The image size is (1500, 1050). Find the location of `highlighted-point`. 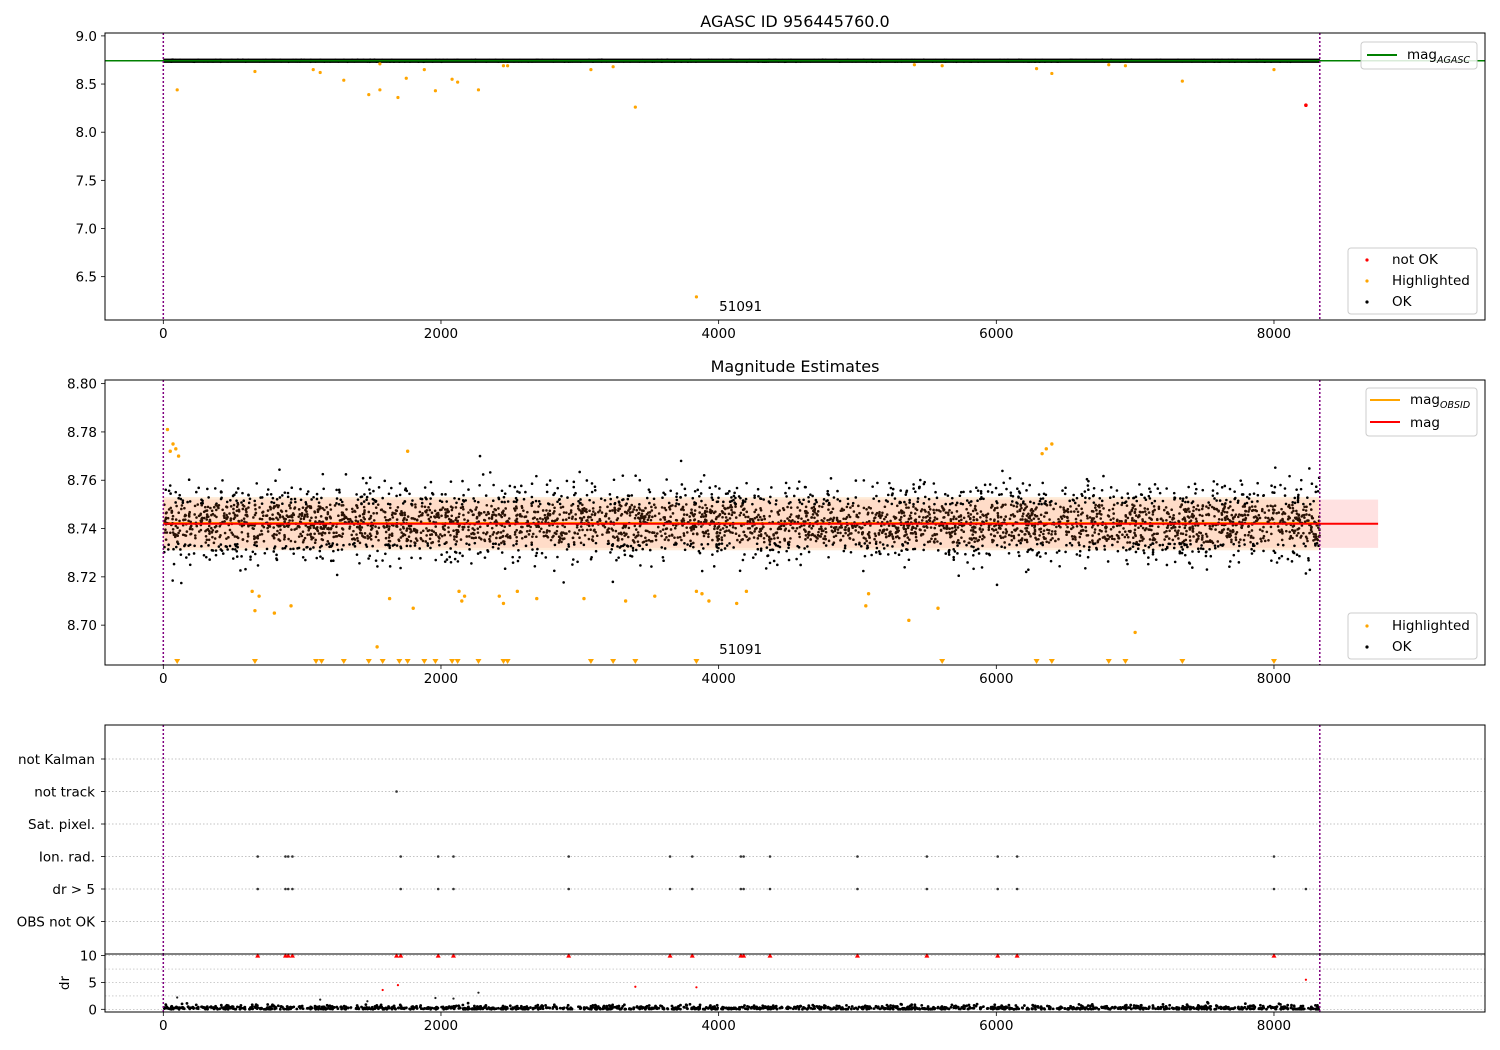

highlighted-point is located at coordinates (313, 69).